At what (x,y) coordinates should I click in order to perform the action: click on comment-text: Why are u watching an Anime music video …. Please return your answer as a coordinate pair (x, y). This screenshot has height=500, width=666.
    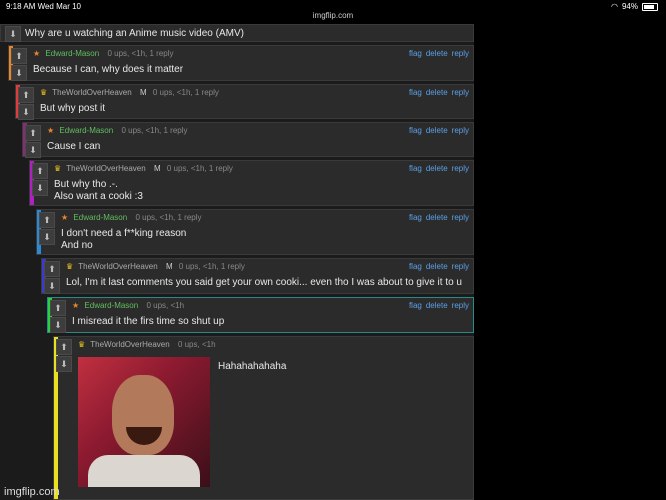
    Looking at the image, I should click on (134, 33).